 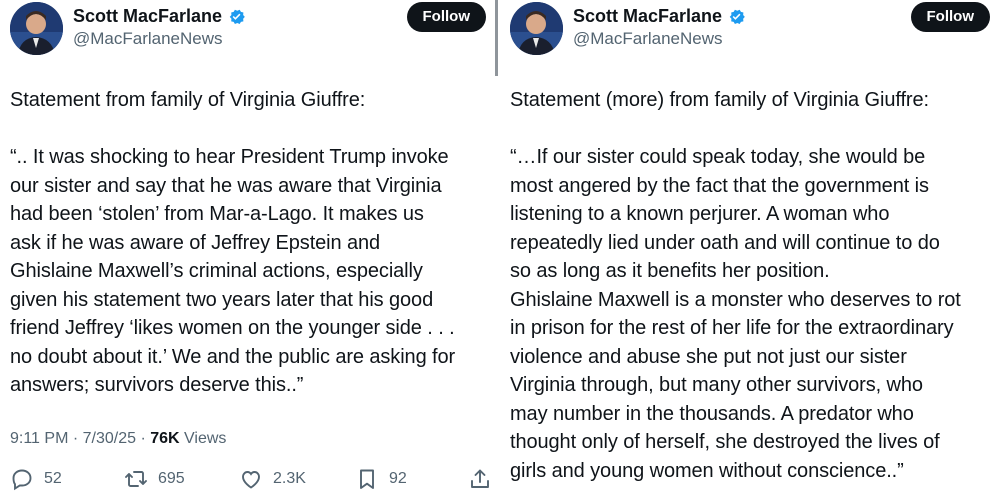 I want to click on like-icon, so click(x=251, y=480).